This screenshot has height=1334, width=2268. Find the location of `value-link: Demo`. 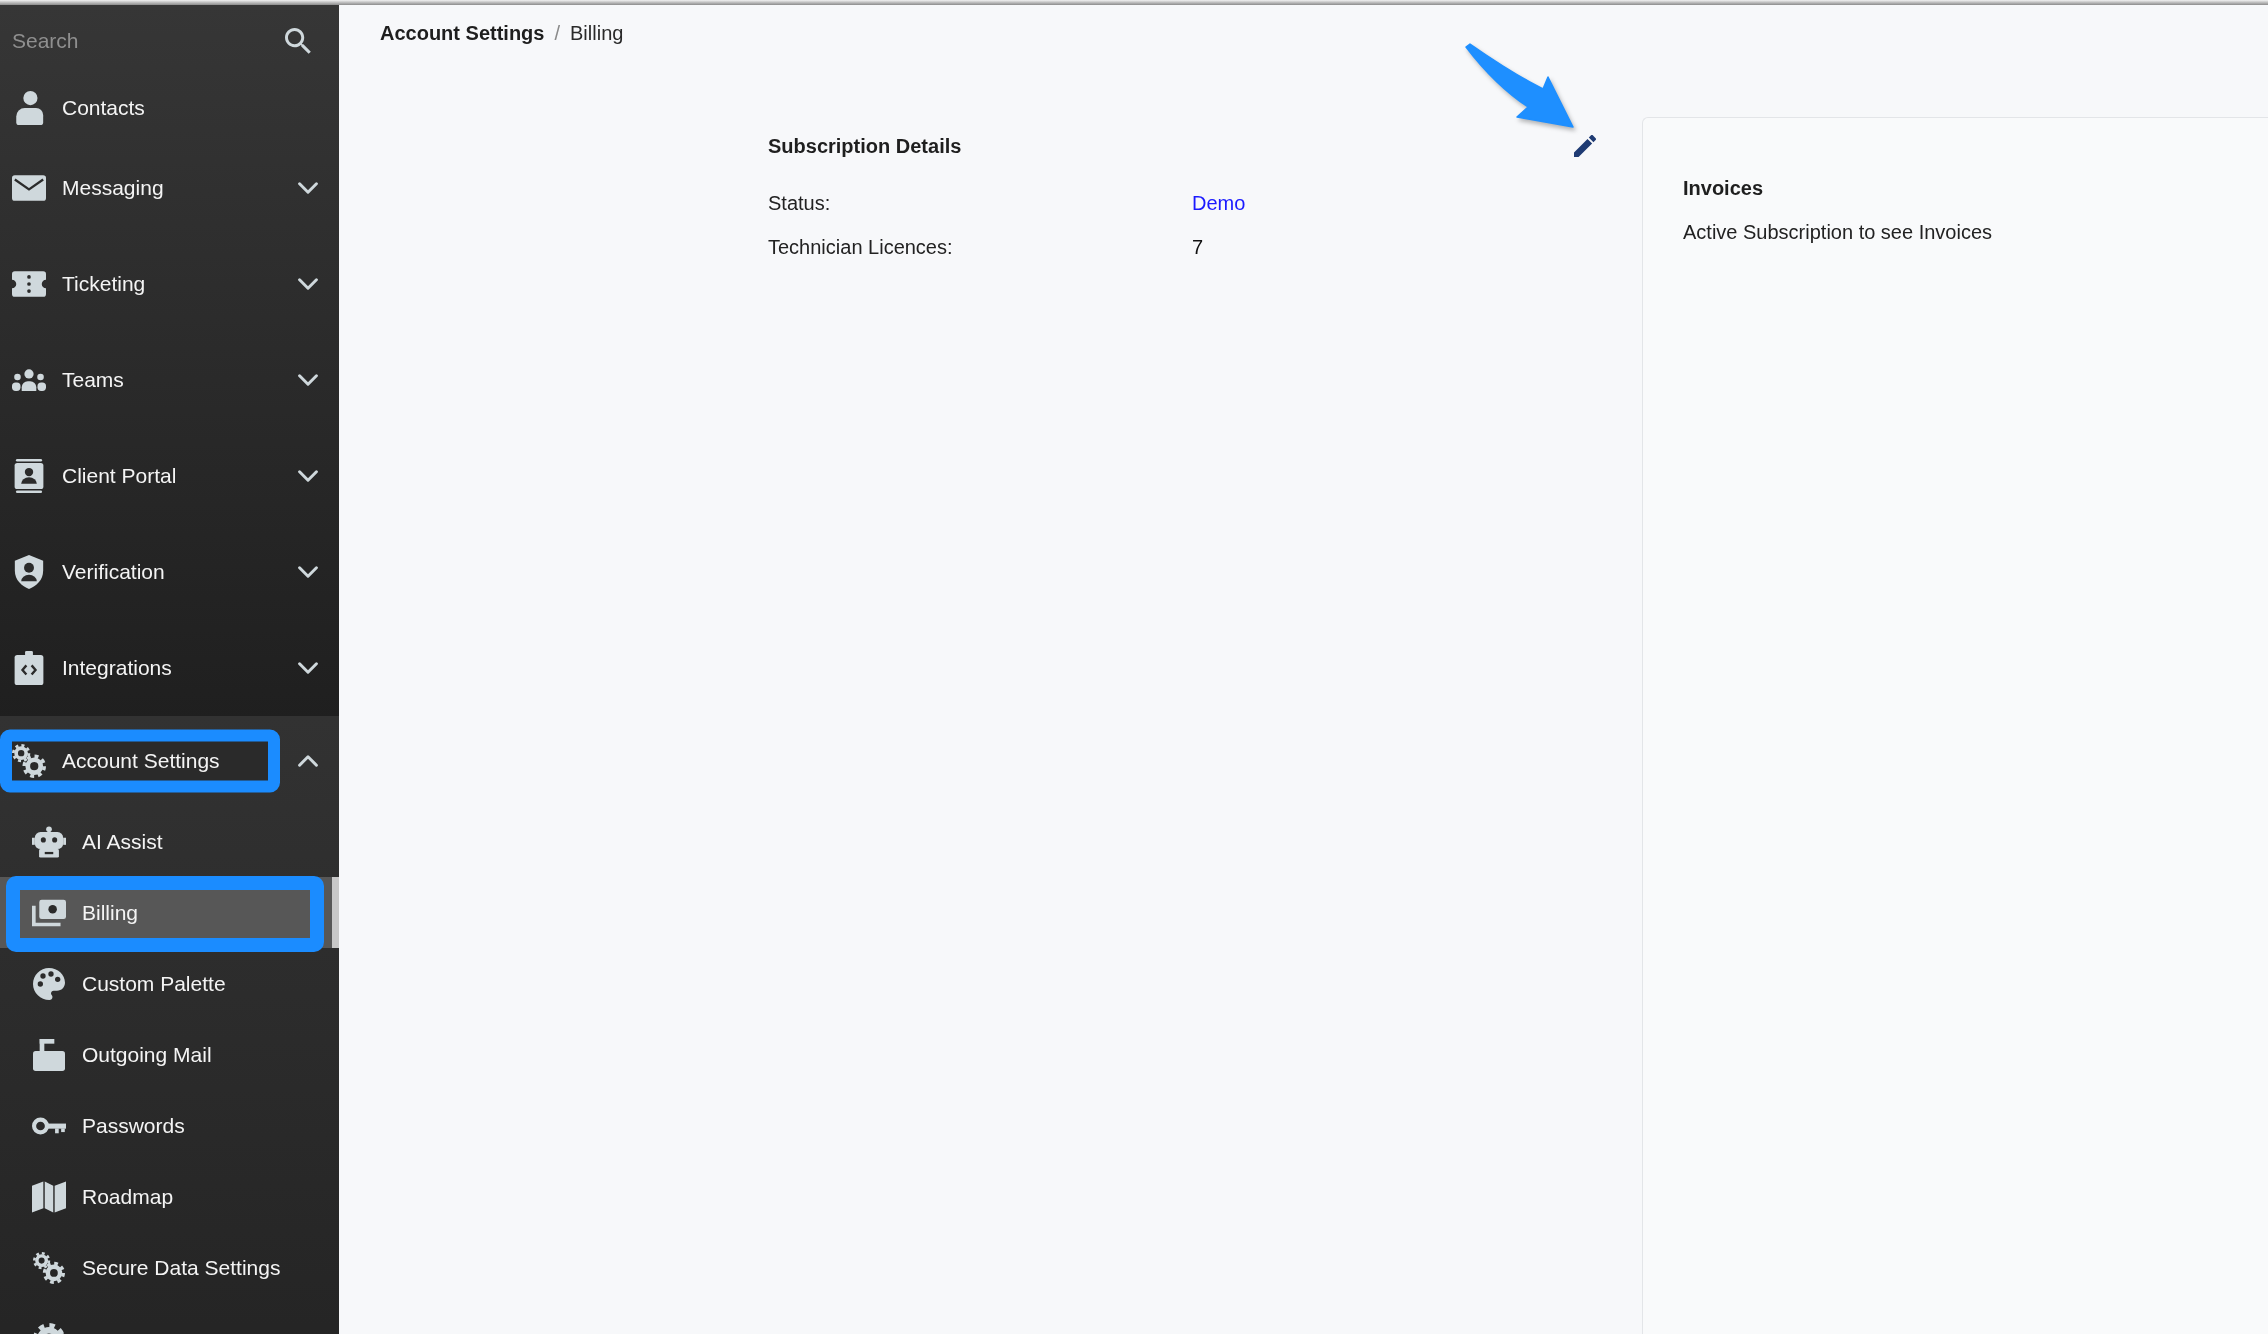

value-link: Demo is located at coordinates (1219, 203).